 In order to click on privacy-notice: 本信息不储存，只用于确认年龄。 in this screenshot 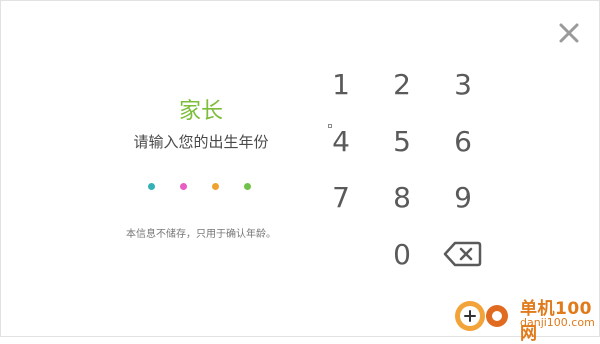, I will do `click(201, 234)`.